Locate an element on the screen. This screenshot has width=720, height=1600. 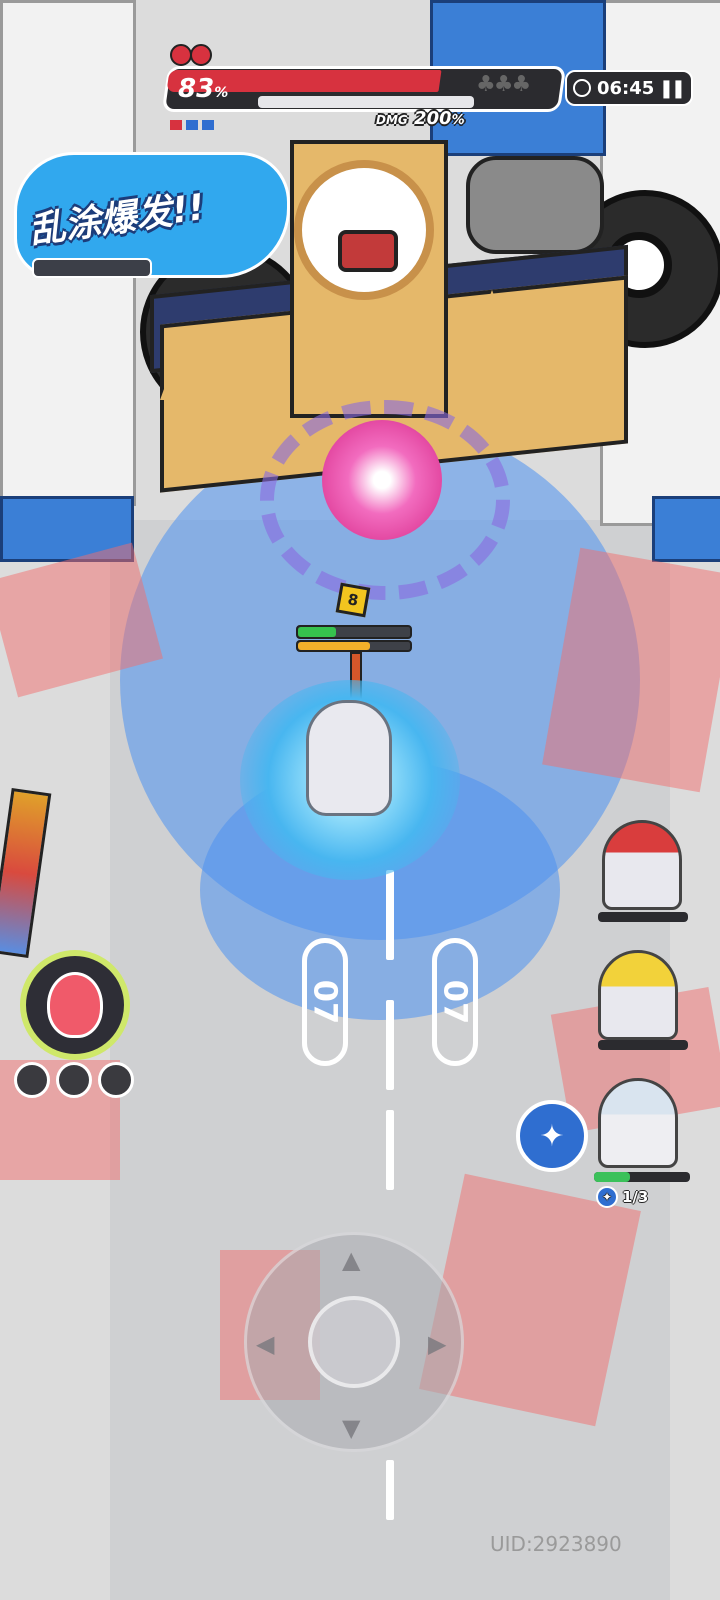
joystick-left-arrow-icon: ◀ is located at coordinates (265, 1344).